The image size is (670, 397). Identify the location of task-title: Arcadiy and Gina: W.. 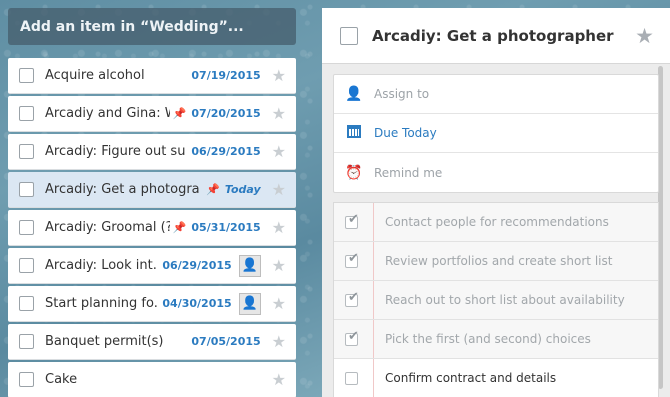
(107, 113).